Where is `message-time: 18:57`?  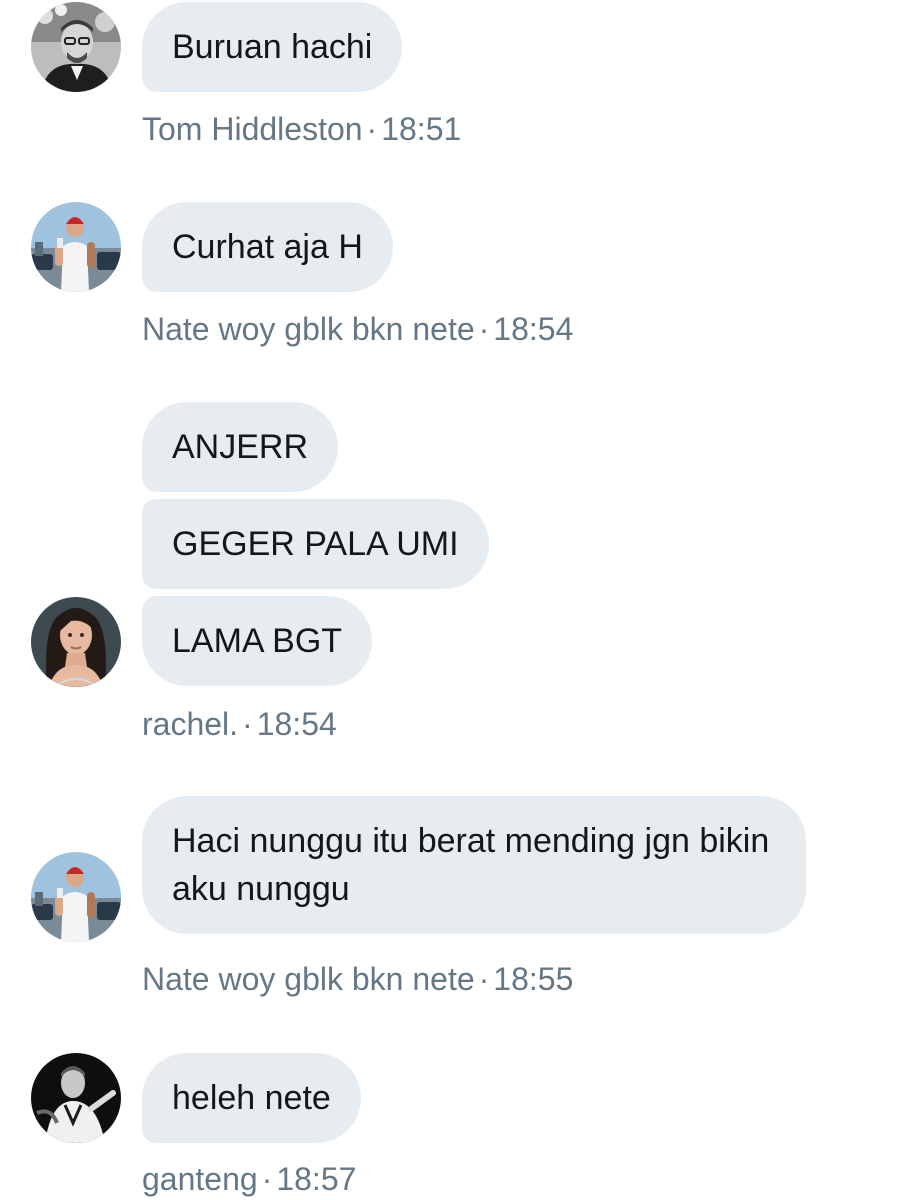
message-time: 18:57 is located at coordinates (316, 1179).